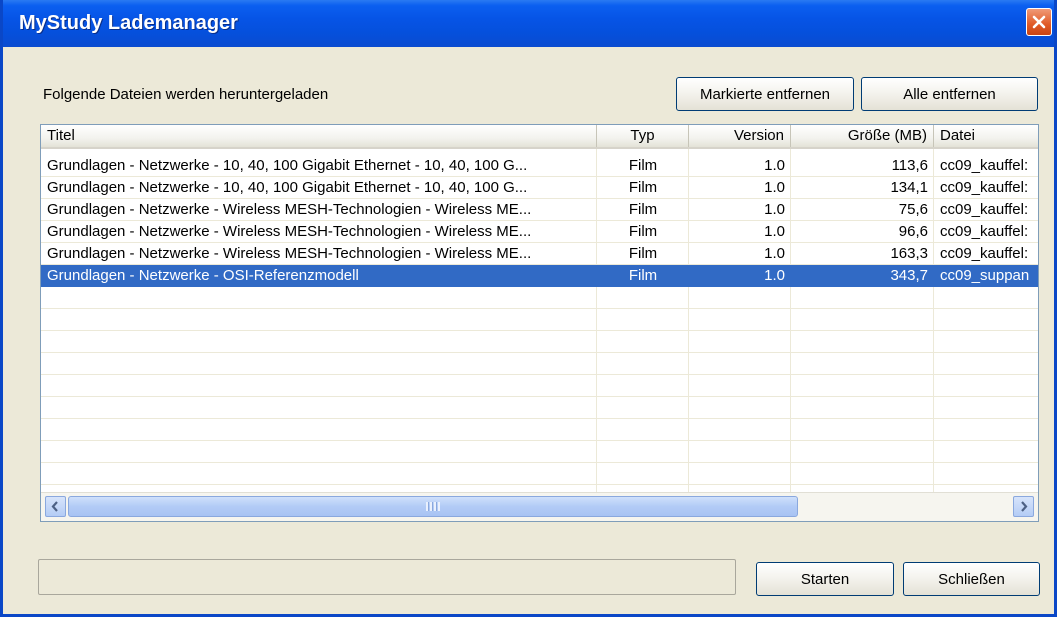  Describe the element at coordinates (128, 23) in the screenshot. I see `window-title: MyStudy Lademanager` at that location.